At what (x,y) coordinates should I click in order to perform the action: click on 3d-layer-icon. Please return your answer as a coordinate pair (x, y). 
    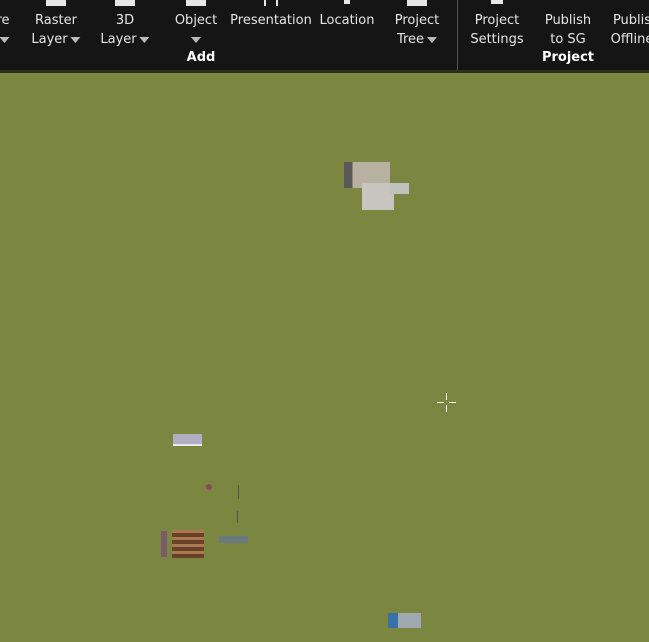
    Looking at the image, I should click on (125, 3).